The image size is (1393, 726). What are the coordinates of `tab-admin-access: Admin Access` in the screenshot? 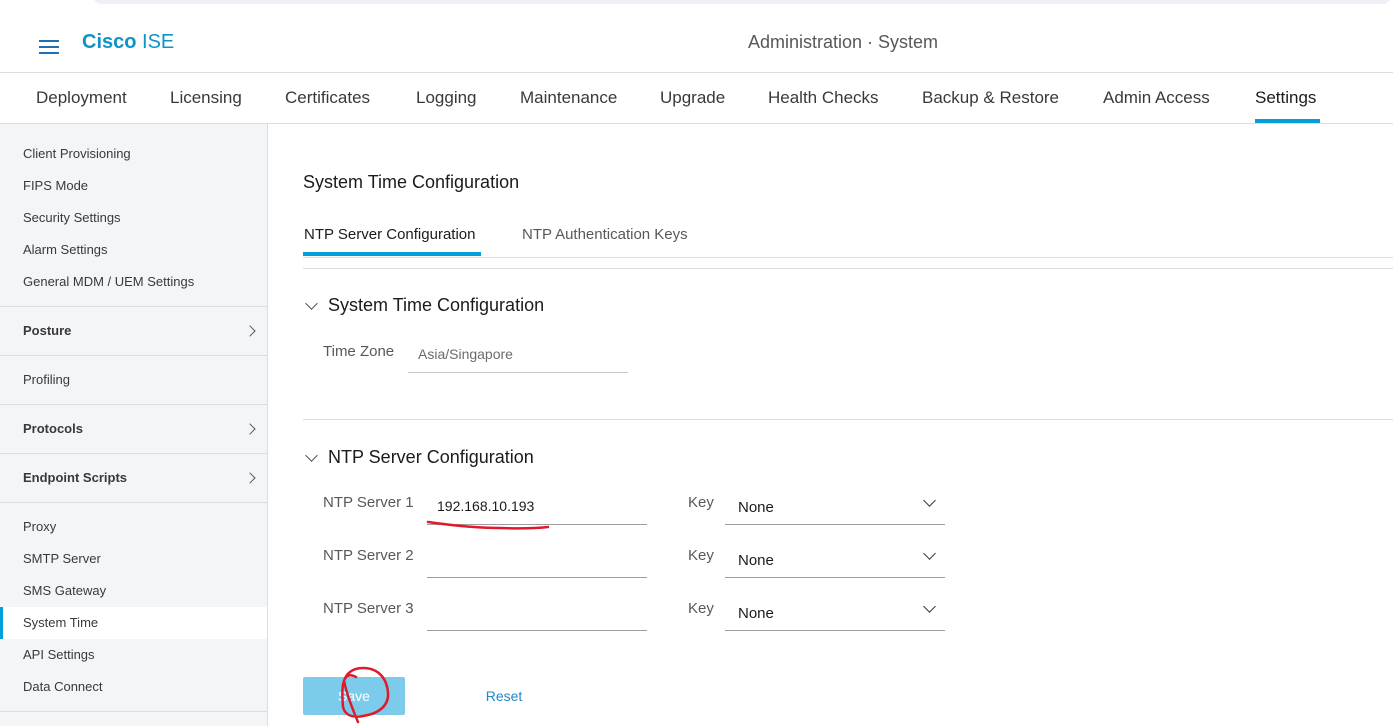 It's located at (1156, 98).